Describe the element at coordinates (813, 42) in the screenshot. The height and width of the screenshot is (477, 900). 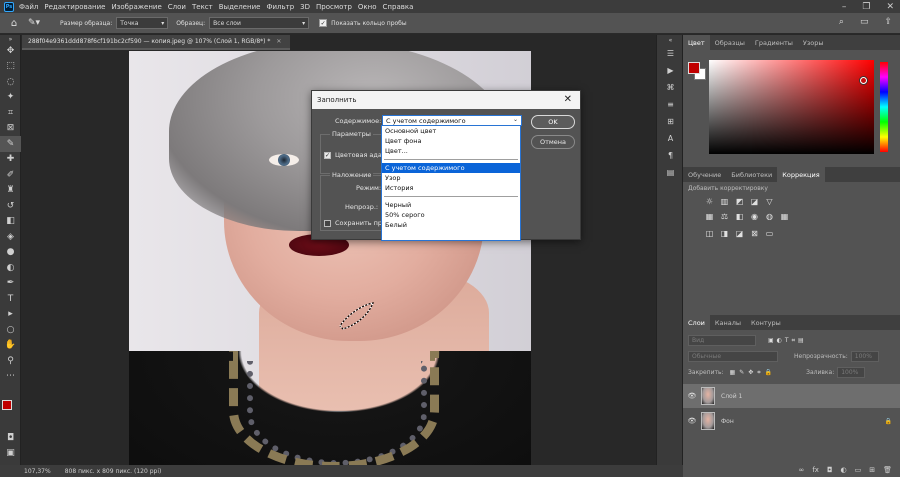
I see `tab-patterns: Узоры` at that location.